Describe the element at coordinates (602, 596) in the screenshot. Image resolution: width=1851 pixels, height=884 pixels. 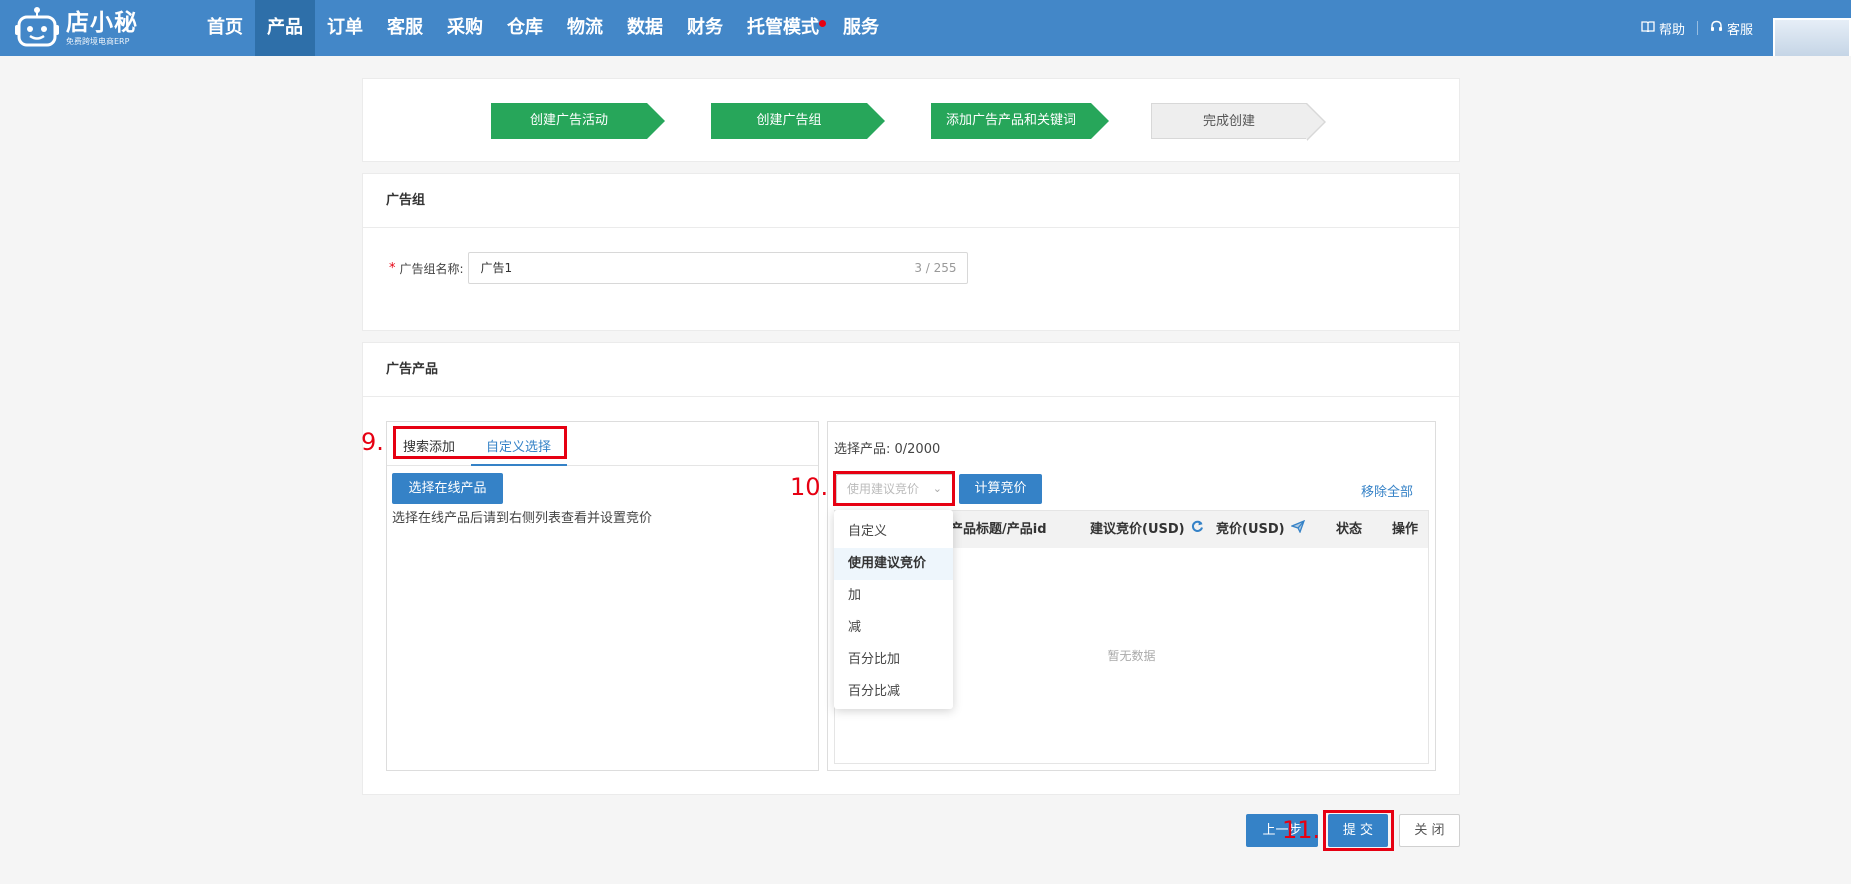
I see `product-picker: 搜索添加 自定义选择 选择在线产品 选择在线产品后请到右侧列表查看并设置竞价` at that location.